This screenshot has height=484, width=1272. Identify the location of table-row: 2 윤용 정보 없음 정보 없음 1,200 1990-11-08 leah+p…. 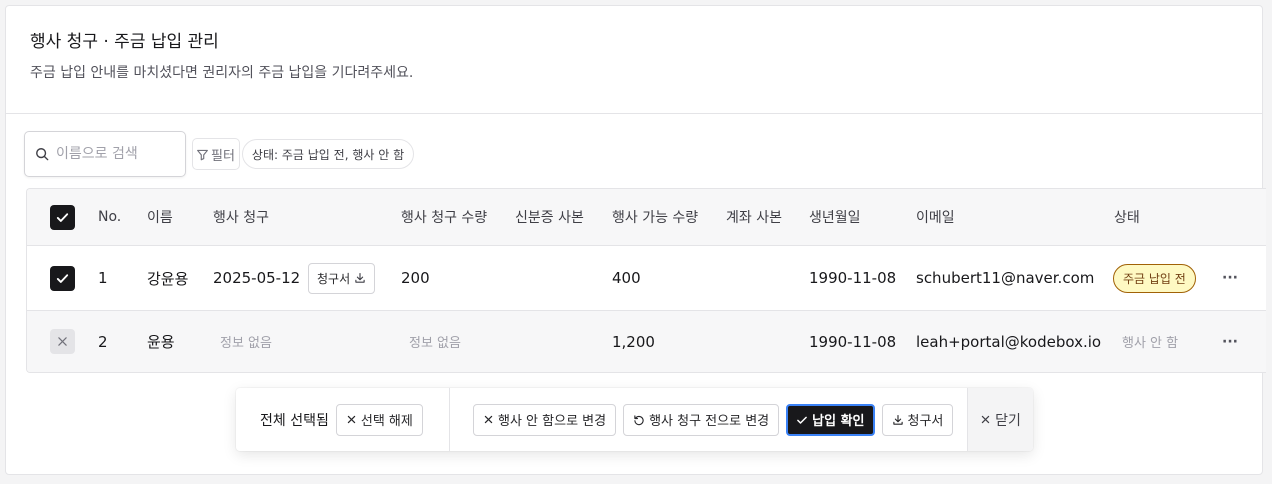
(646, 341).